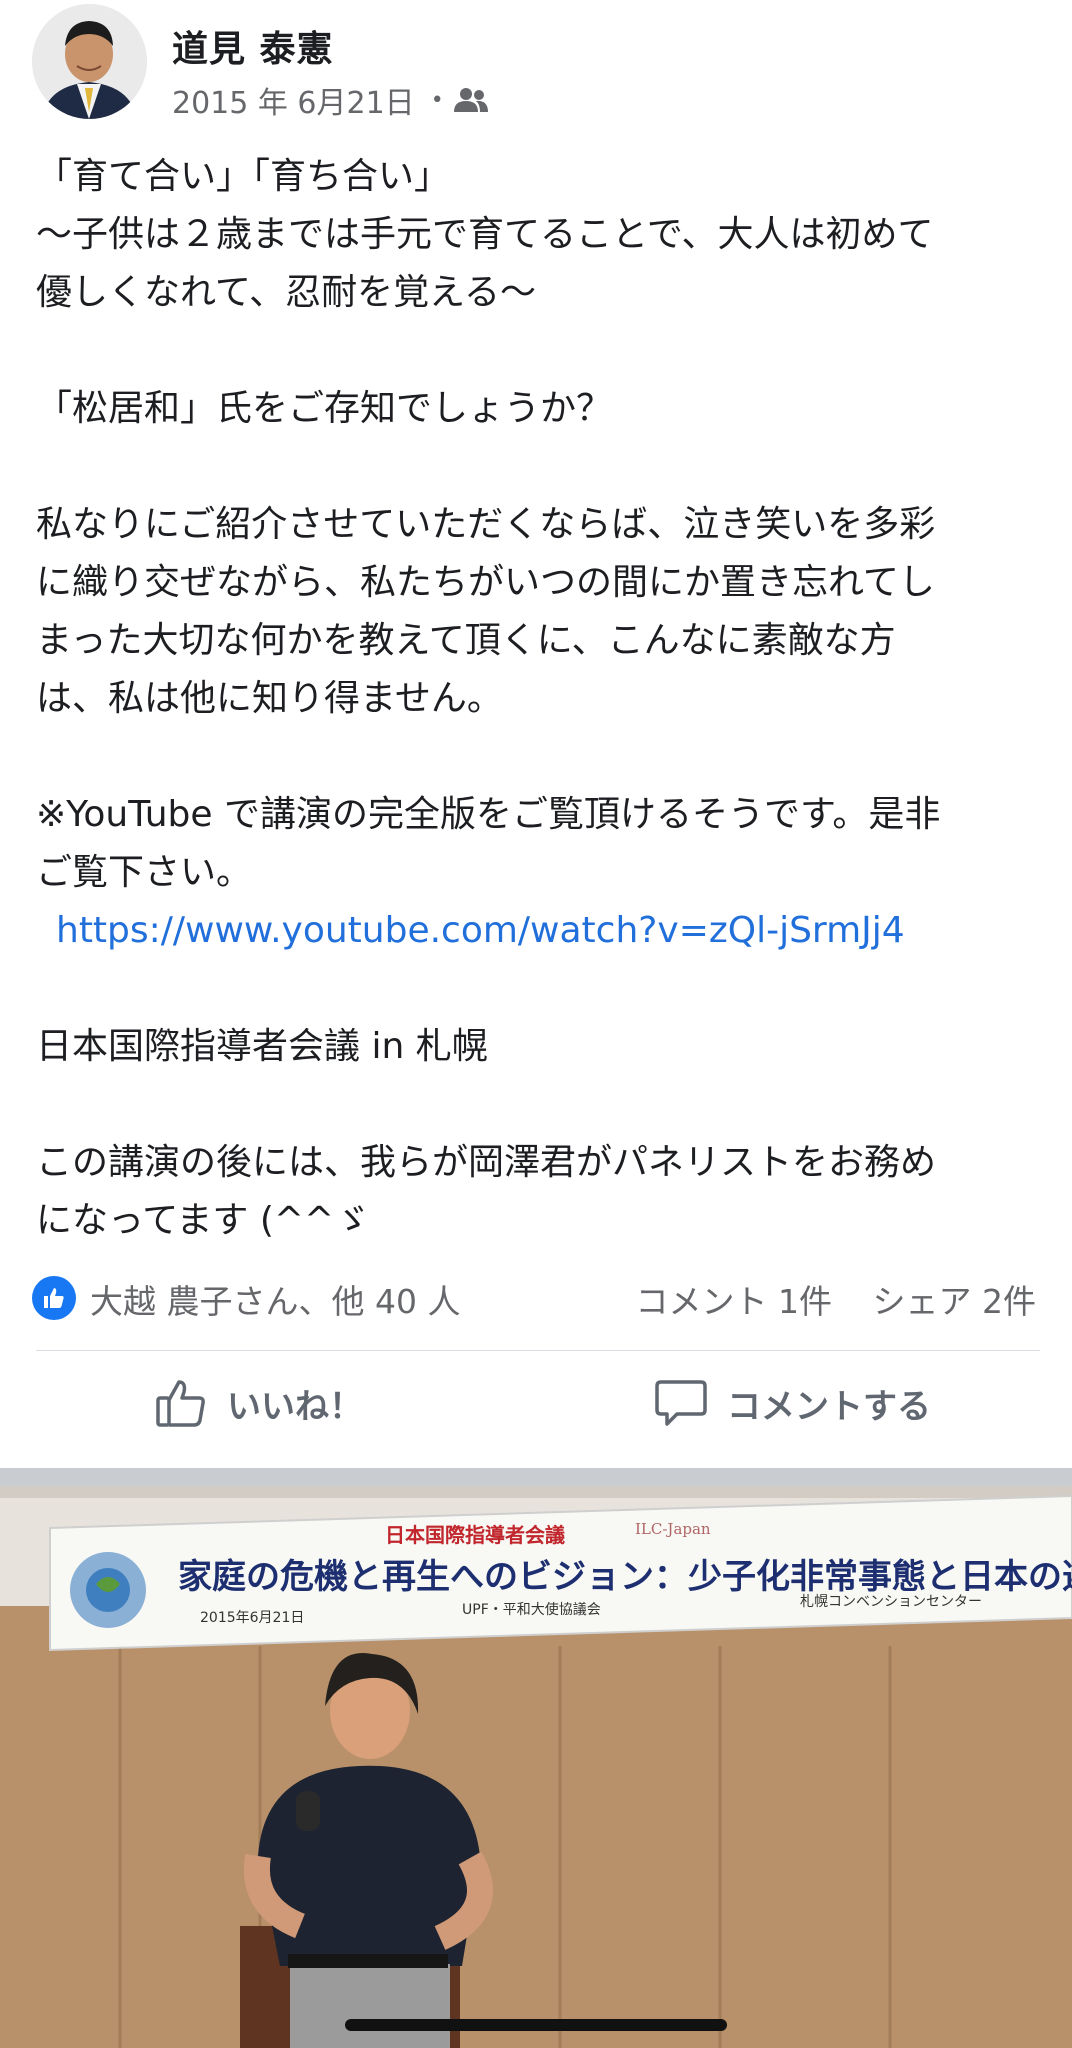 This screenshot has height=2048, width=1072. I want to click on comment-count: コメント 1件, so click(734, 1301).